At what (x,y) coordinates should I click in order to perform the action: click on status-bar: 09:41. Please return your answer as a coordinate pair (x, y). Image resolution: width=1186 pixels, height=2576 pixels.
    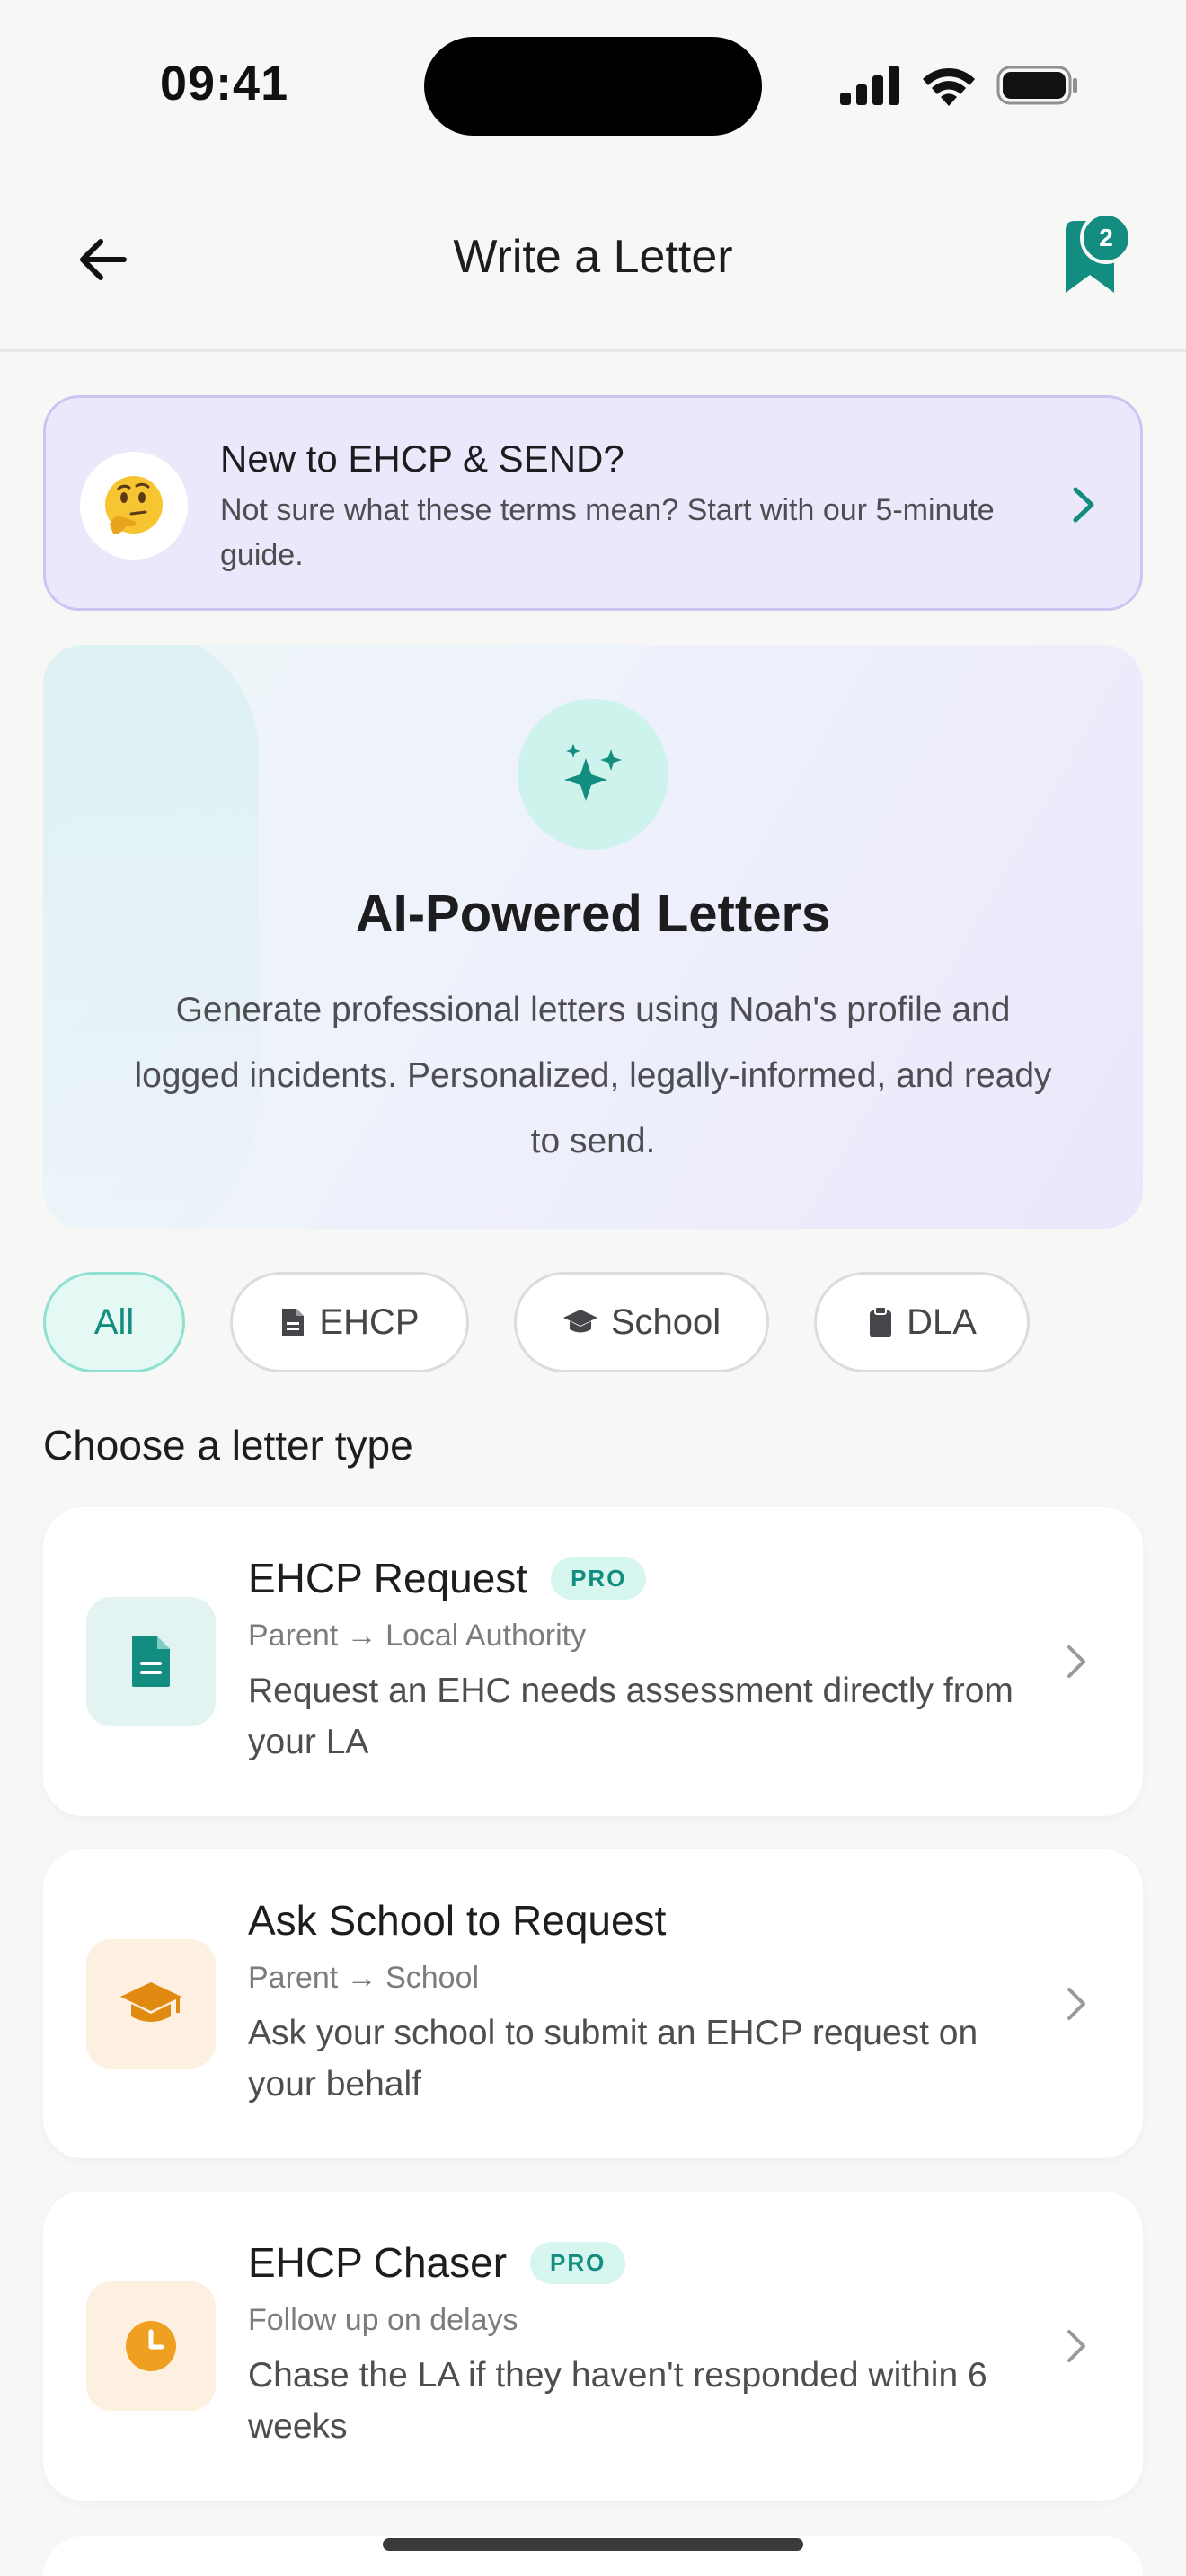
    Looking at the image, I should click on (593, 85).